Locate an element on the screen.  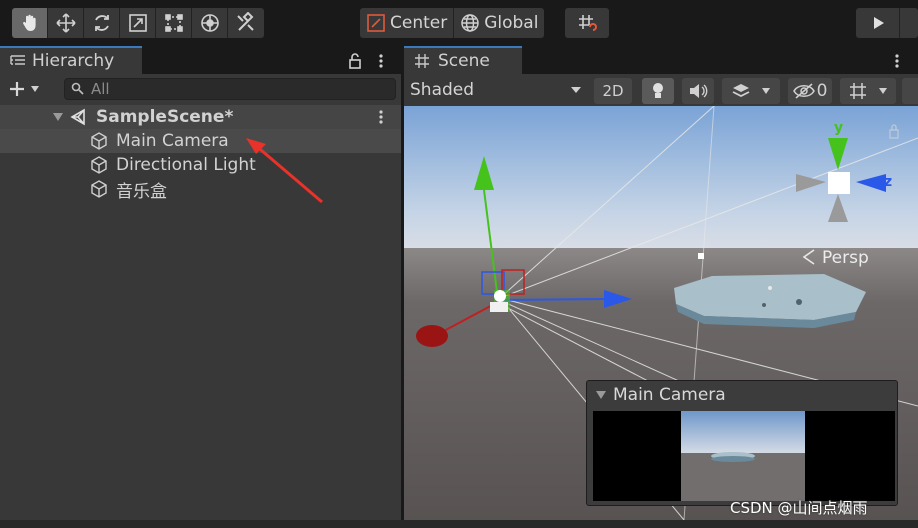
lock-icon is located at coordinates (355, 61).